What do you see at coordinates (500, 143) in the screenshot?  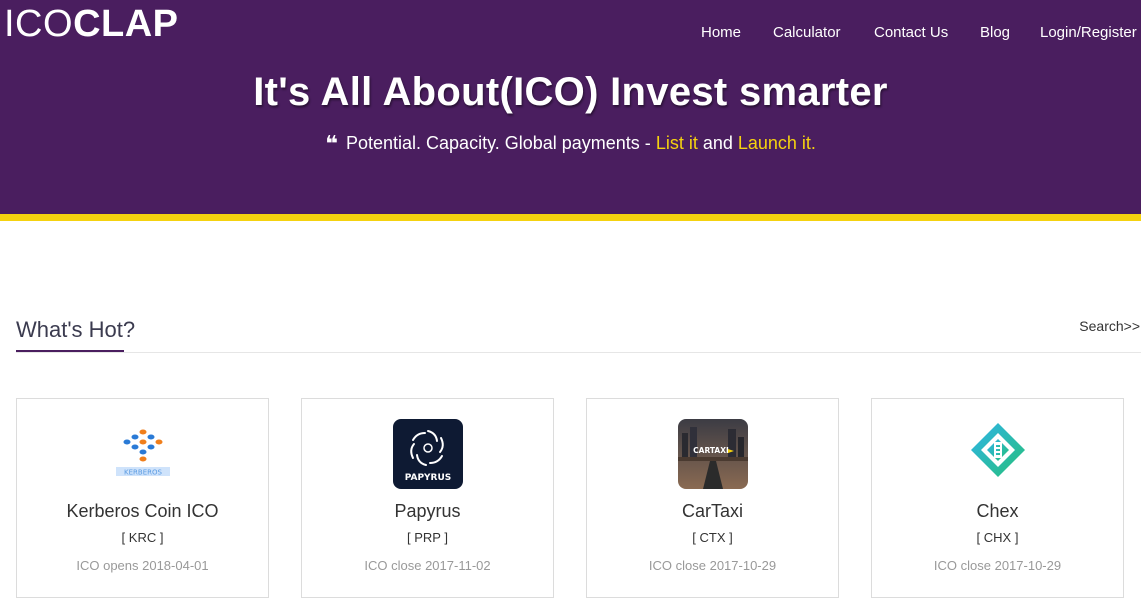 I see `hero-subtitle-text: Potential. Capacity. Global payments -` at bounding box center [500, 143].